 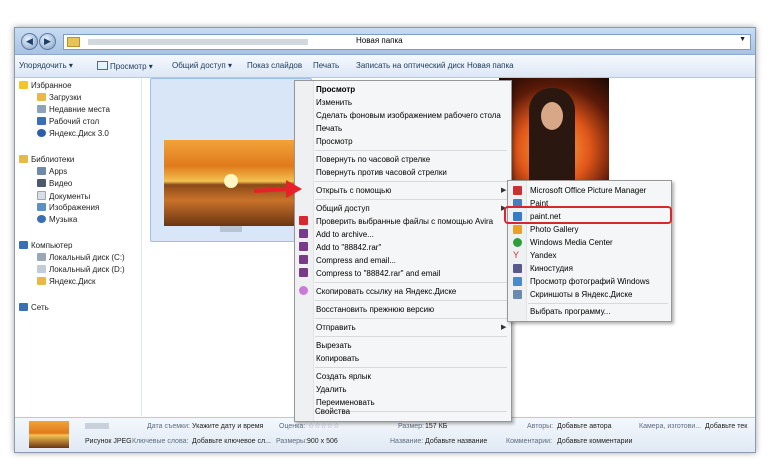 I want to click on sidebar-item-recent: Недавние места, so click(x=73, y=109).